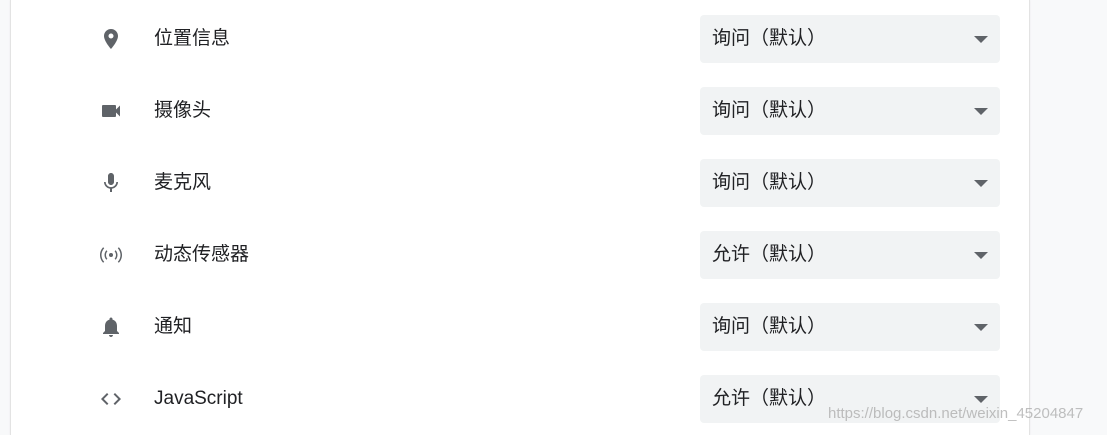  Describe the element at coordinates (173, 326) in the screenshot. I see `permission-label: 通知` at that location.